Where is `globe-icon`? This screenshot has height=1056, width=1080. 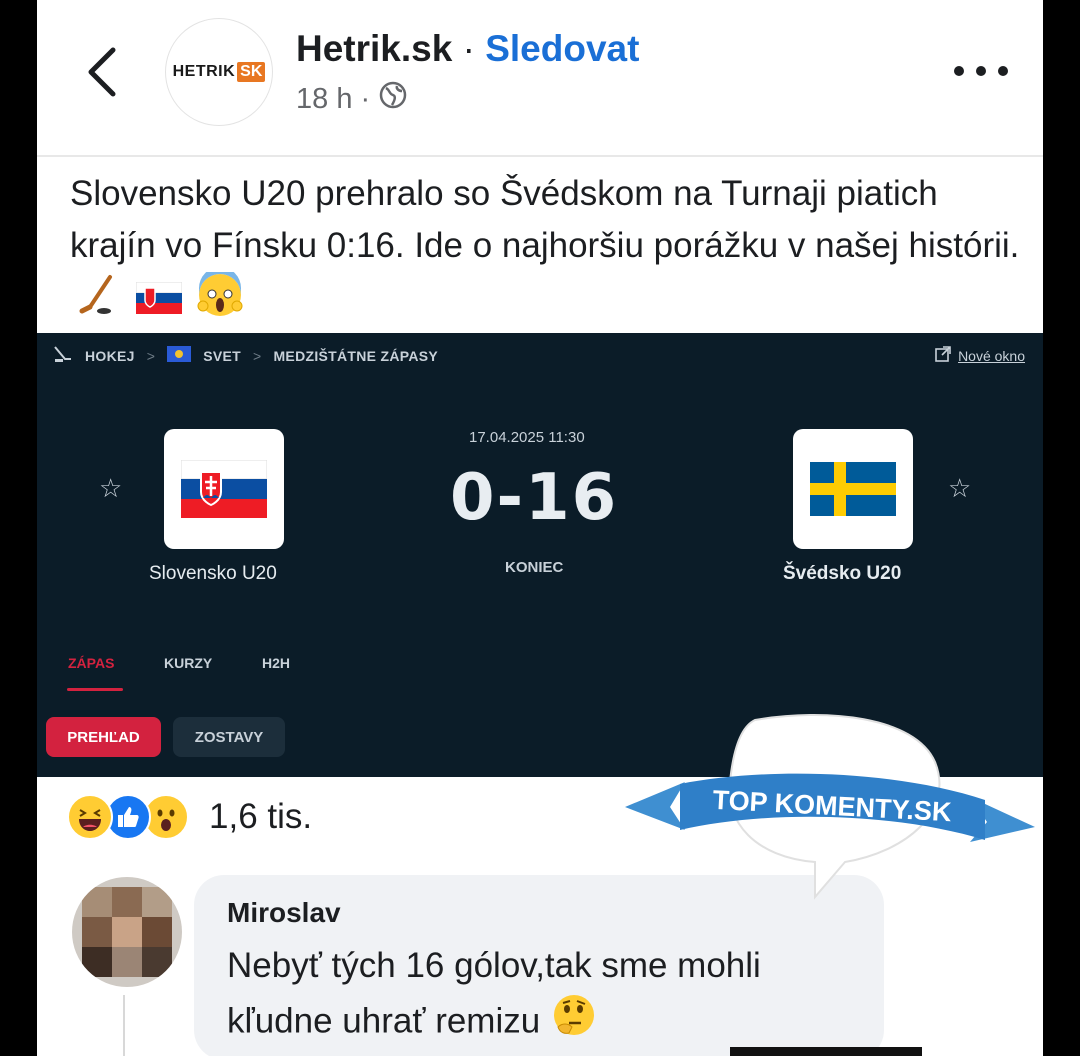 globe-icon is located at coordinates (393, 99).